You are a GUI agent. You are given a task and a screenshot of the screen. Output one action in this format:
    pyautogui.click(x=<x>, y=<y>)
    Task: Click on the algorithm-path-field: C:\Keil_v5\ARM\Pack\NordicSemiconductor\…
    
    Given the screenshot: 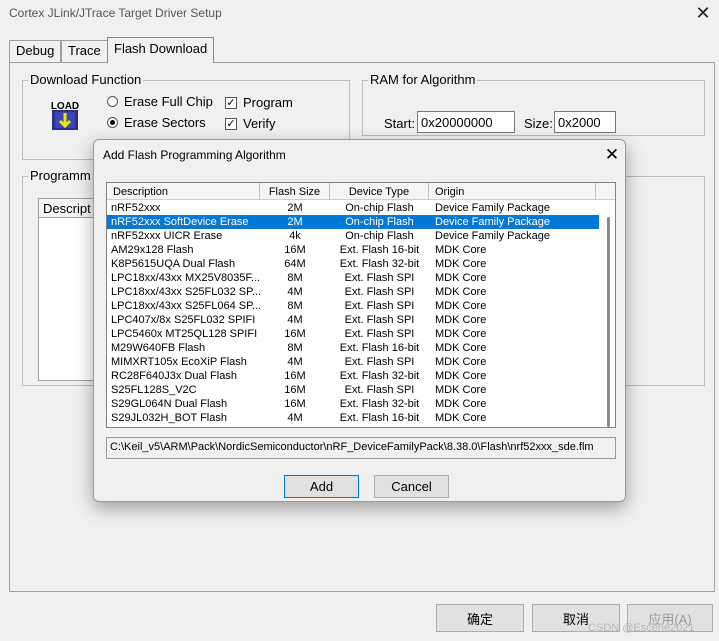 What is the action you would take?
    pyautogui.click(x=361, y=448)
    